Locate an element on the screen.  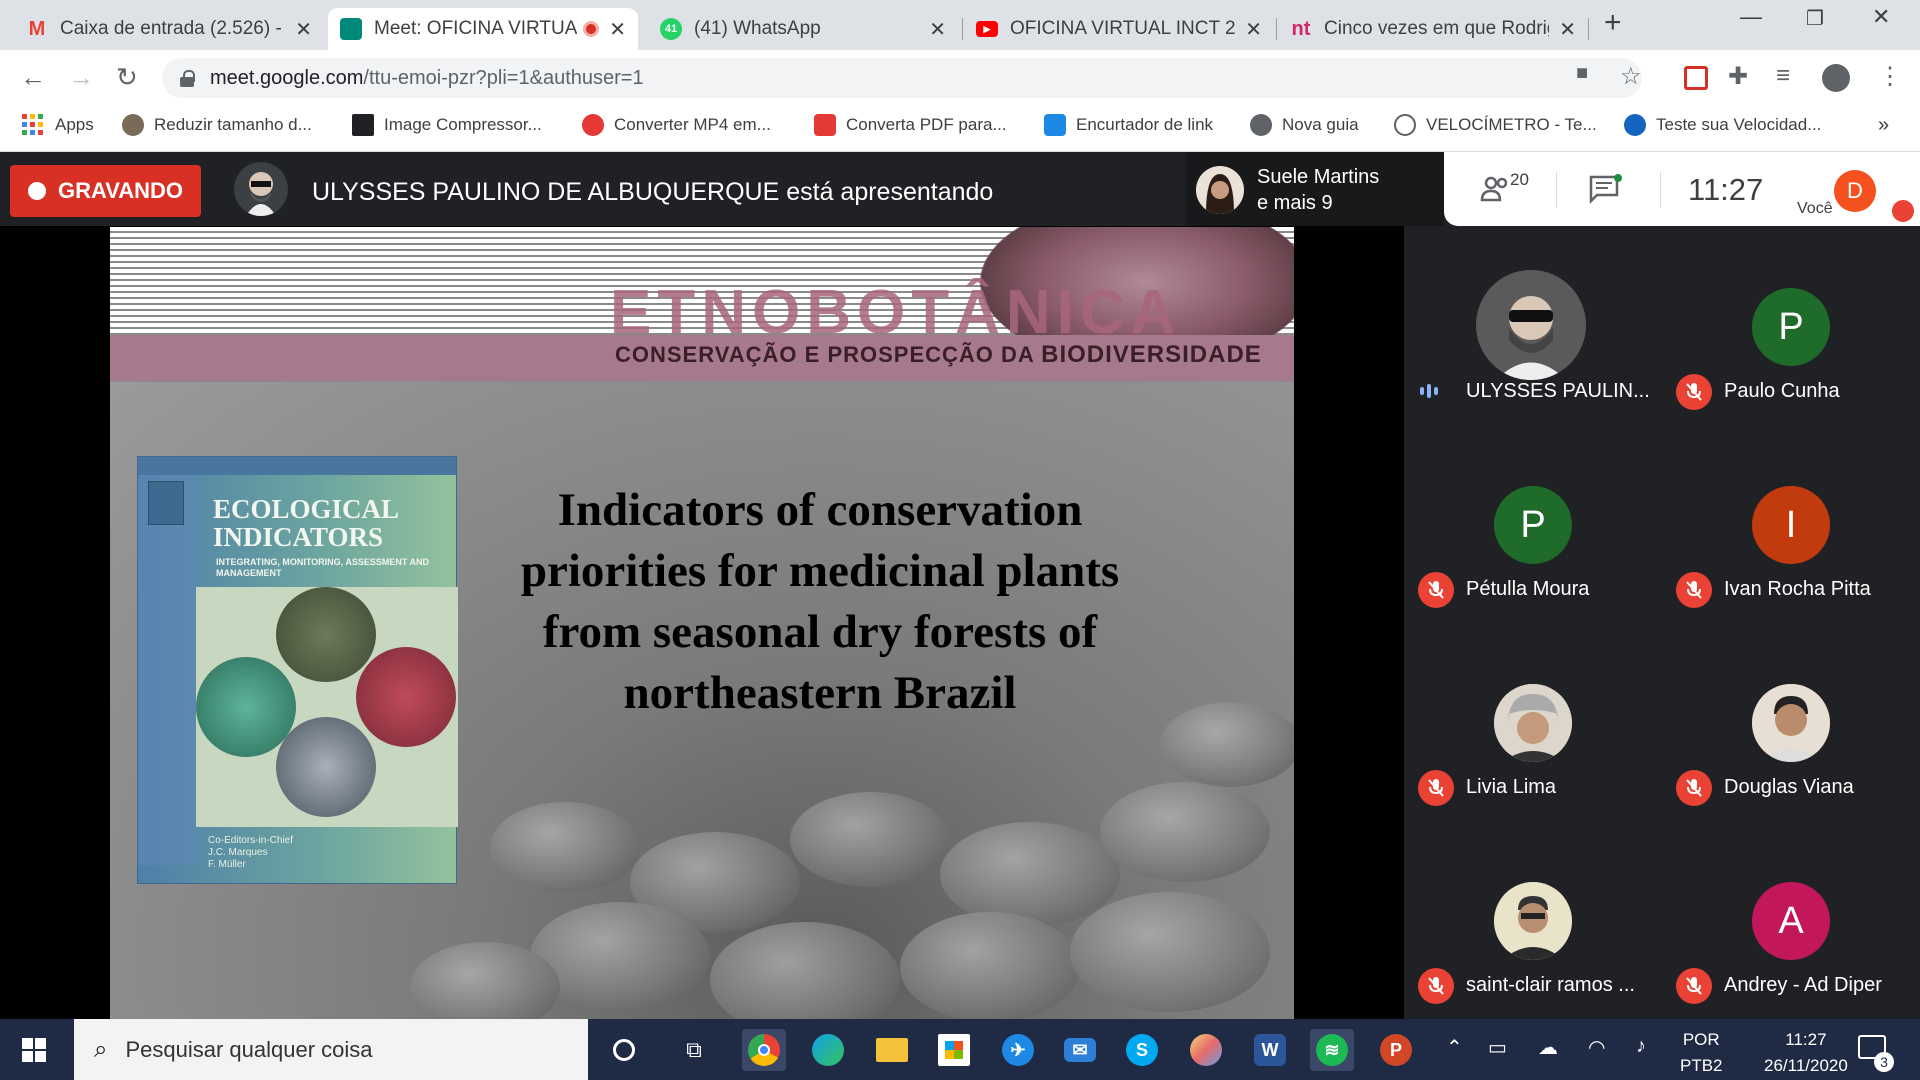
self-avatar: D is located at coordinates (1855, 191).